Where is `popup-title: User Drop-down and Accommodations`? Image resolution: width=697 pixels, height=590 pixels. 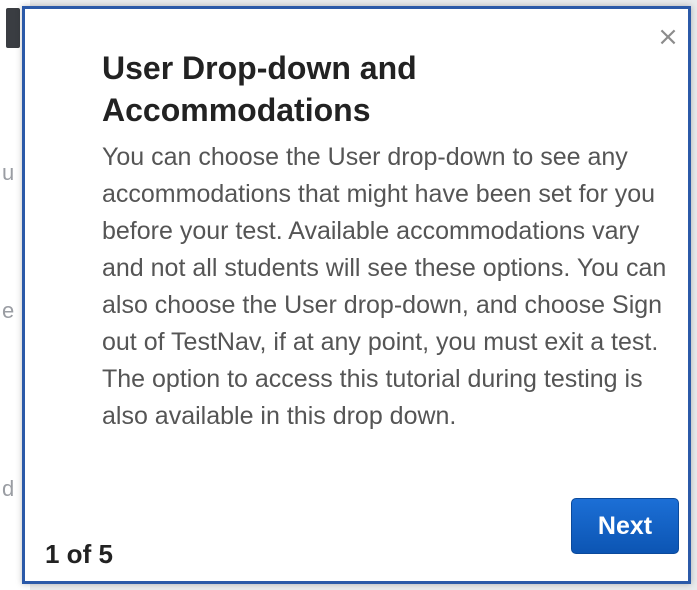 popup-title: User Drop-down and Accommodations is located at coordinates (259, 89).